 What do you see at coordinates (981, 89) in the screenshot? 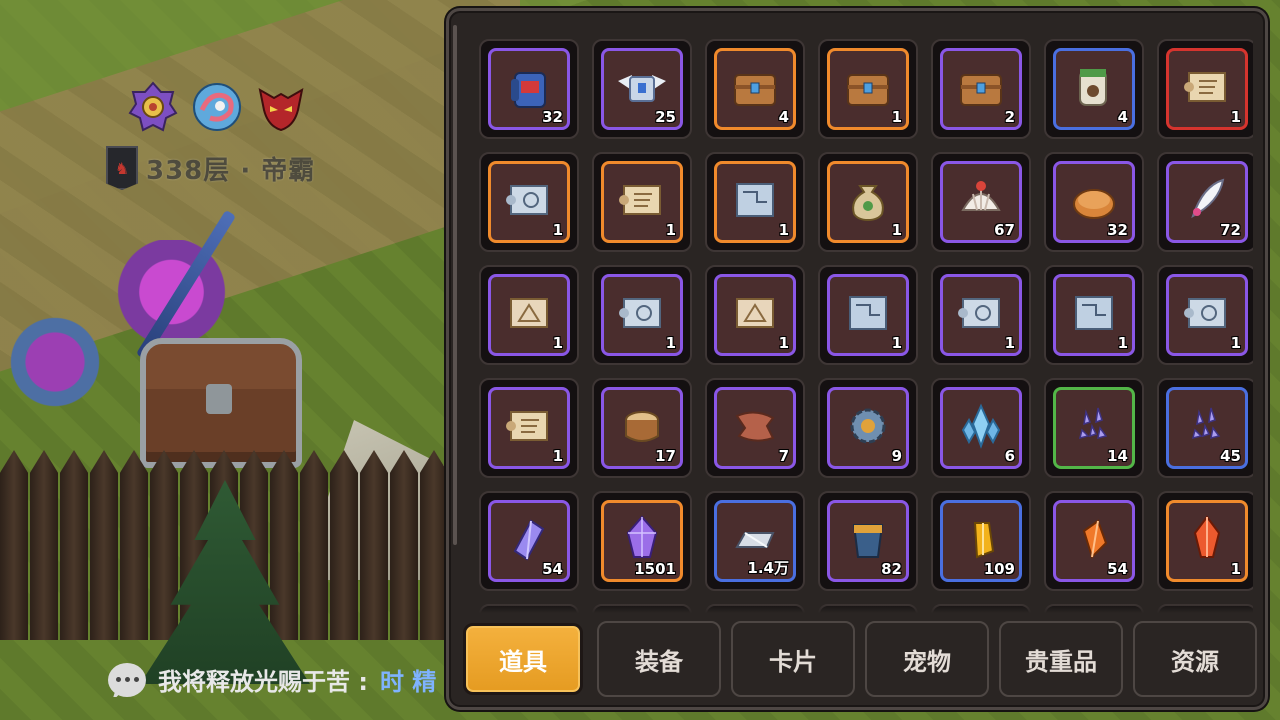
I see `inventory-slot: 2` at bounding box center [981, 89].